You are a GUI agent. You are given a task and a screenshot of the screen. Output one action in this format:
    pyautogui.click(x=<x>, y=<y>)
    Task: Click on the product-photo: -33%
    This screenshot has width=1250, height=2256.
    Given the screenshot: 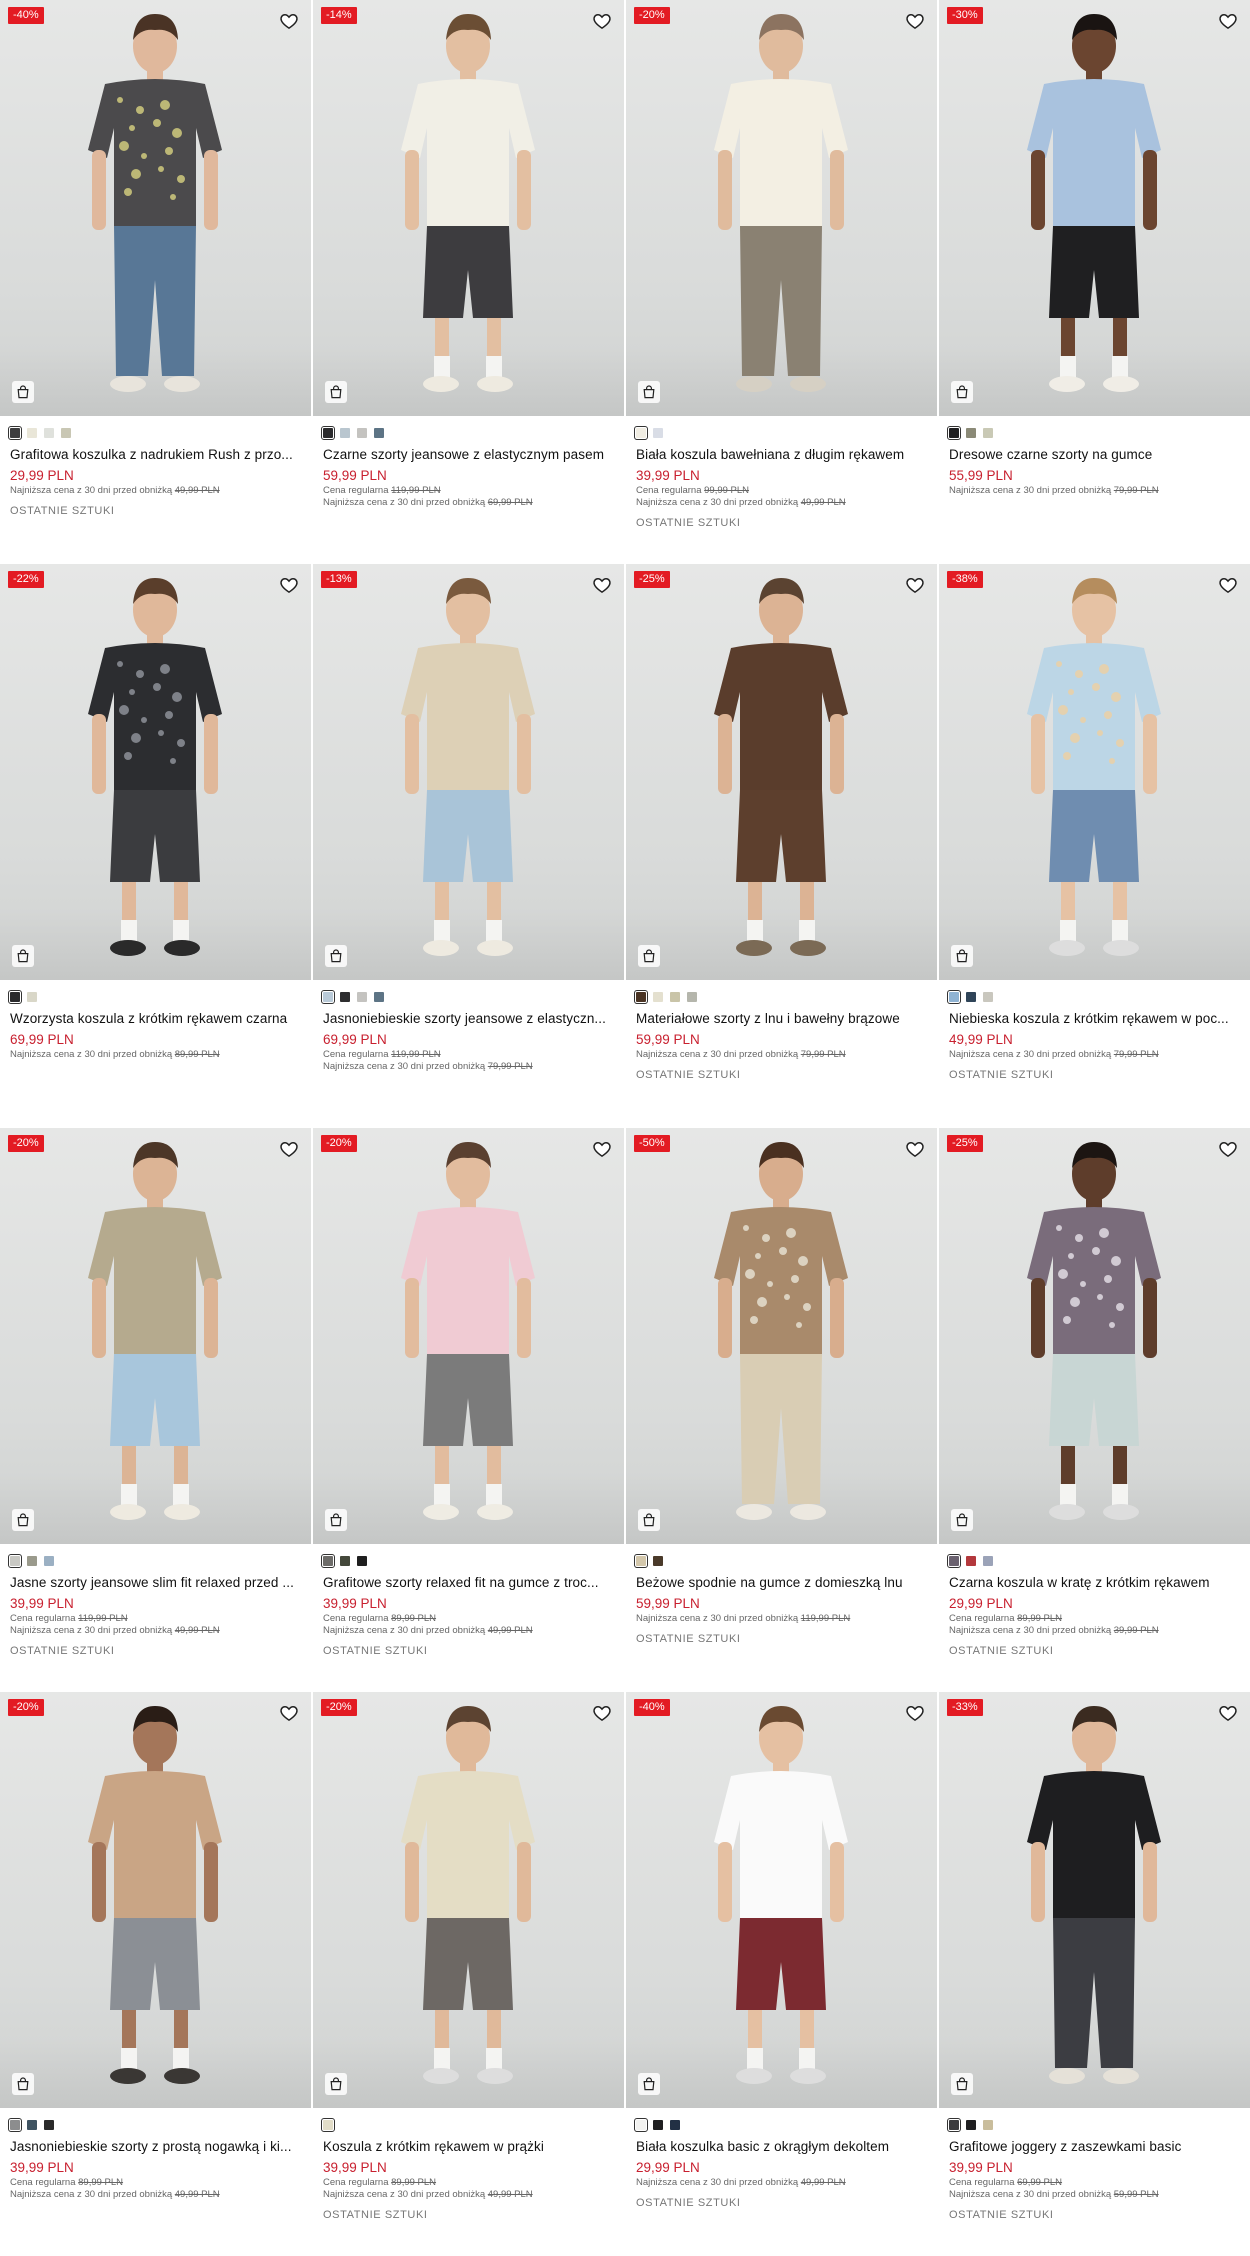 What is the action you would take?
    pyautogui.click(x=1094, y=1900)
    